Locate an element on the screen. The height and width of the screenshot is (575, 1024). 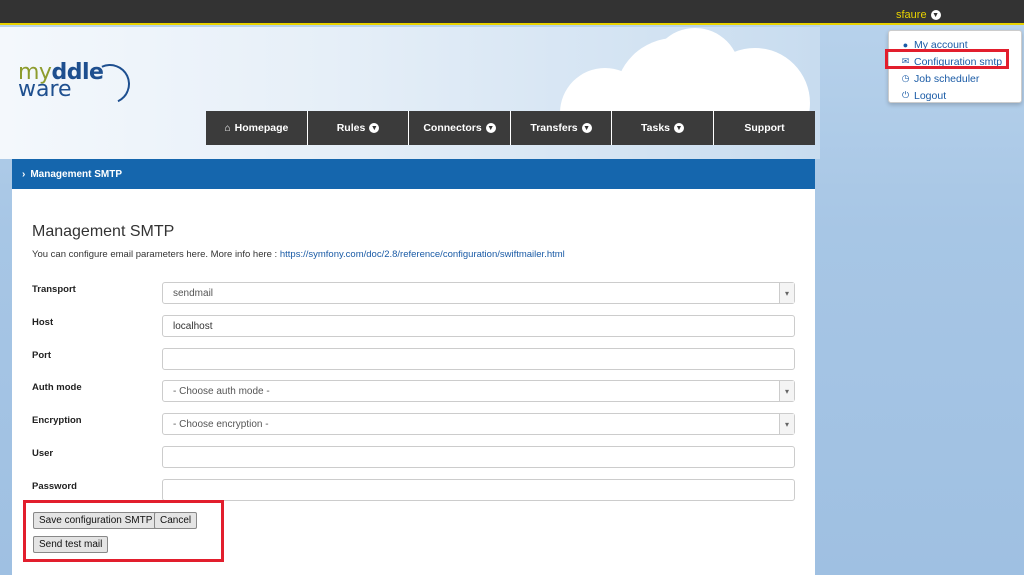
page-title: Management SMTP is located at coordinates (103, 231).